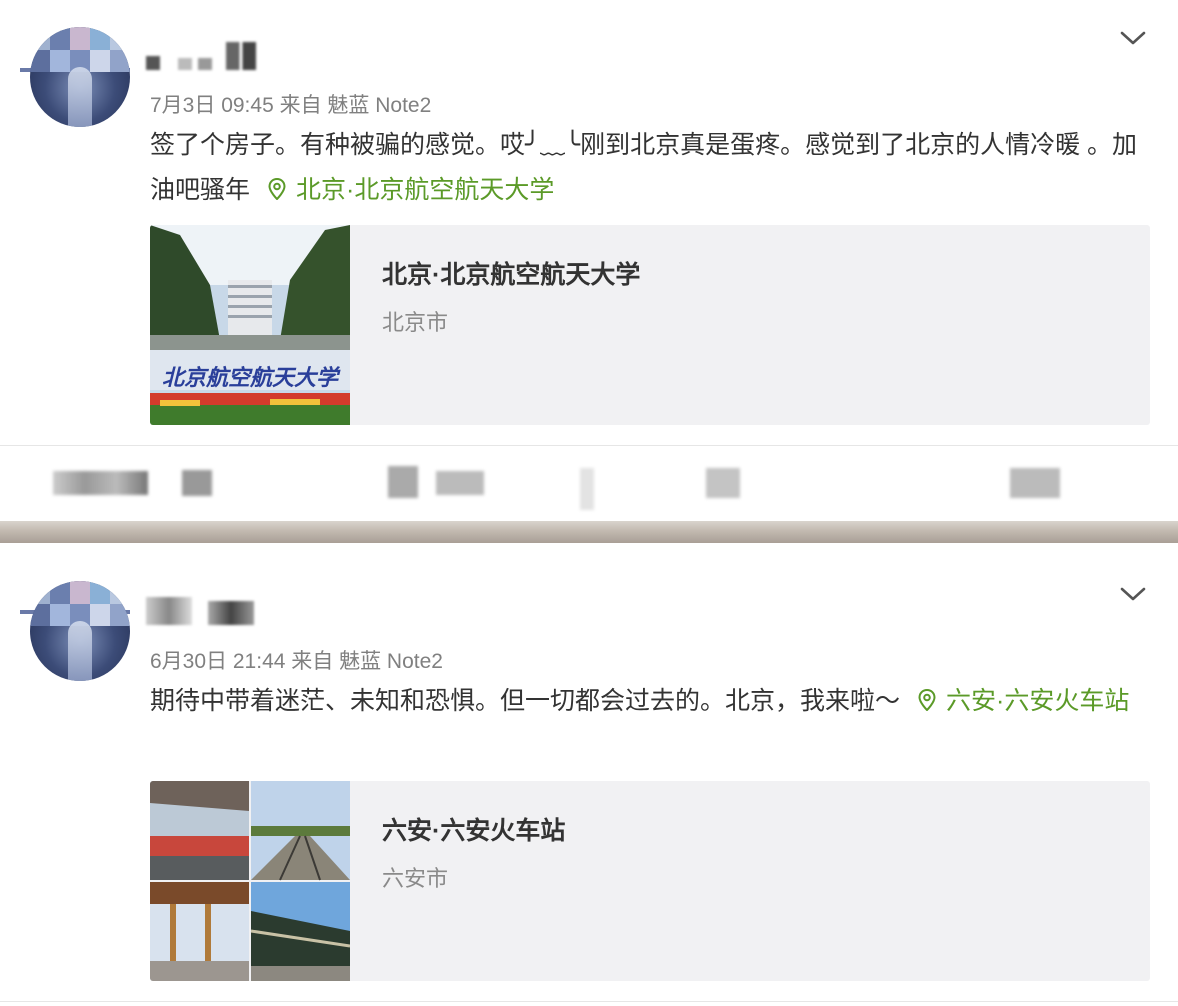  Describe the element at coordinates (415, 322) in the screenshot. I see `location-card-subtitle: 北京市` at that location.